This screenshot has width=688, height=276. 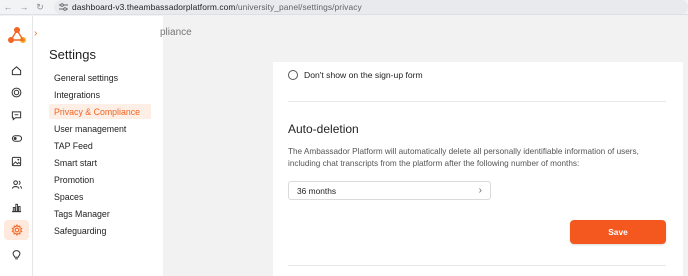 What do you see at coordinates (16, 70) in the screenshot?
I see `home-icon` at bounding box center [16, 70].